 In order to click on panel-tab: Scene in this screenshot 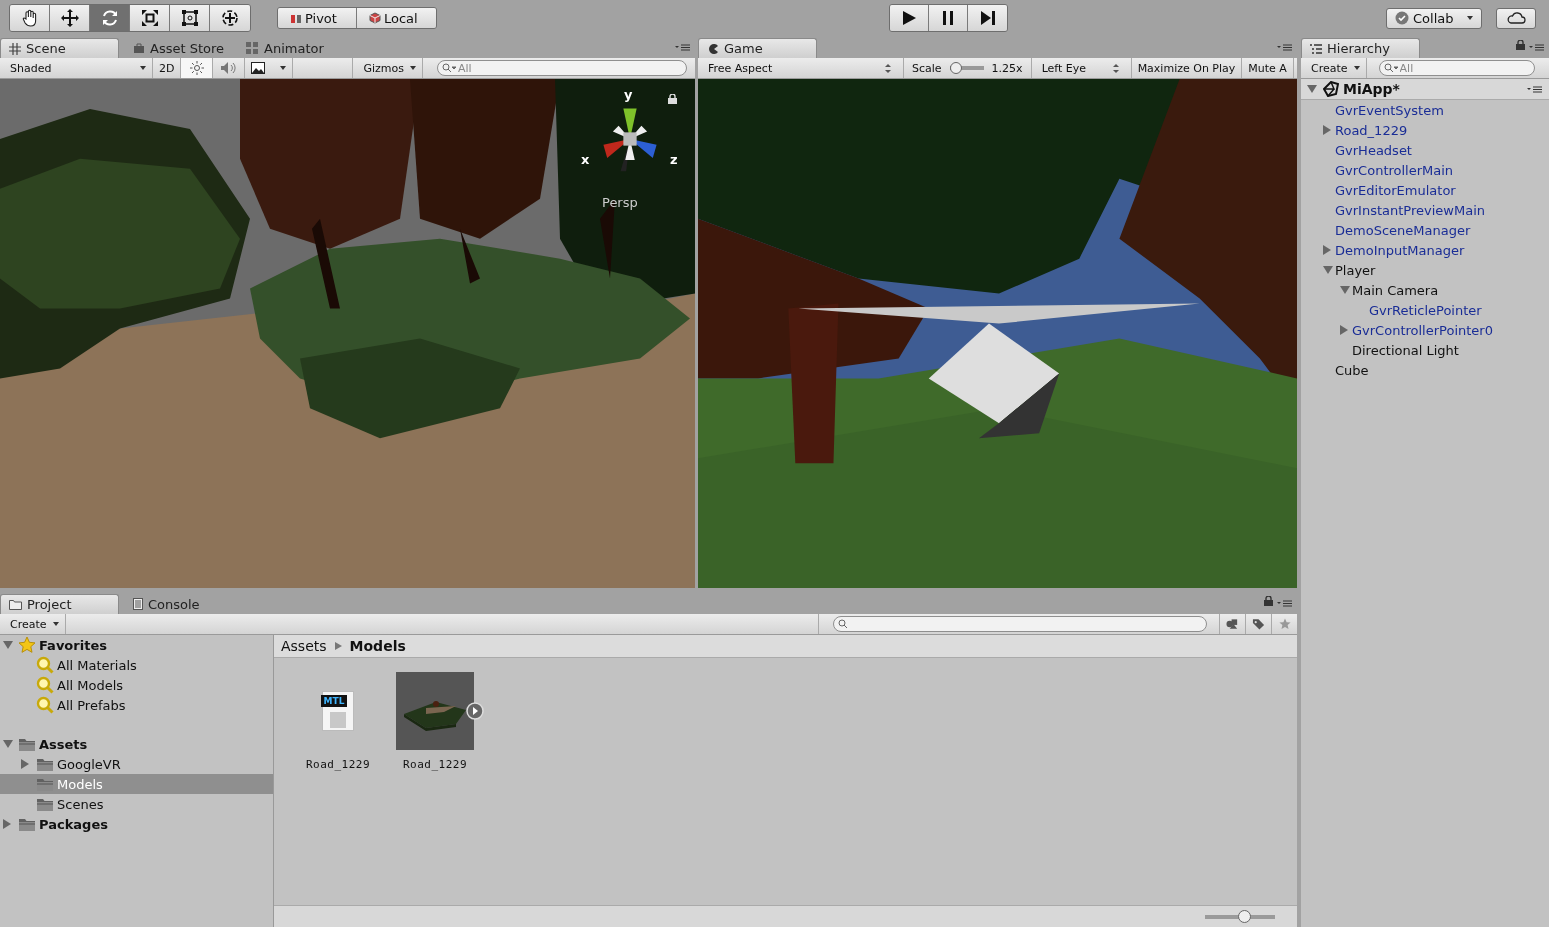, I will do `click(59, 48)`.